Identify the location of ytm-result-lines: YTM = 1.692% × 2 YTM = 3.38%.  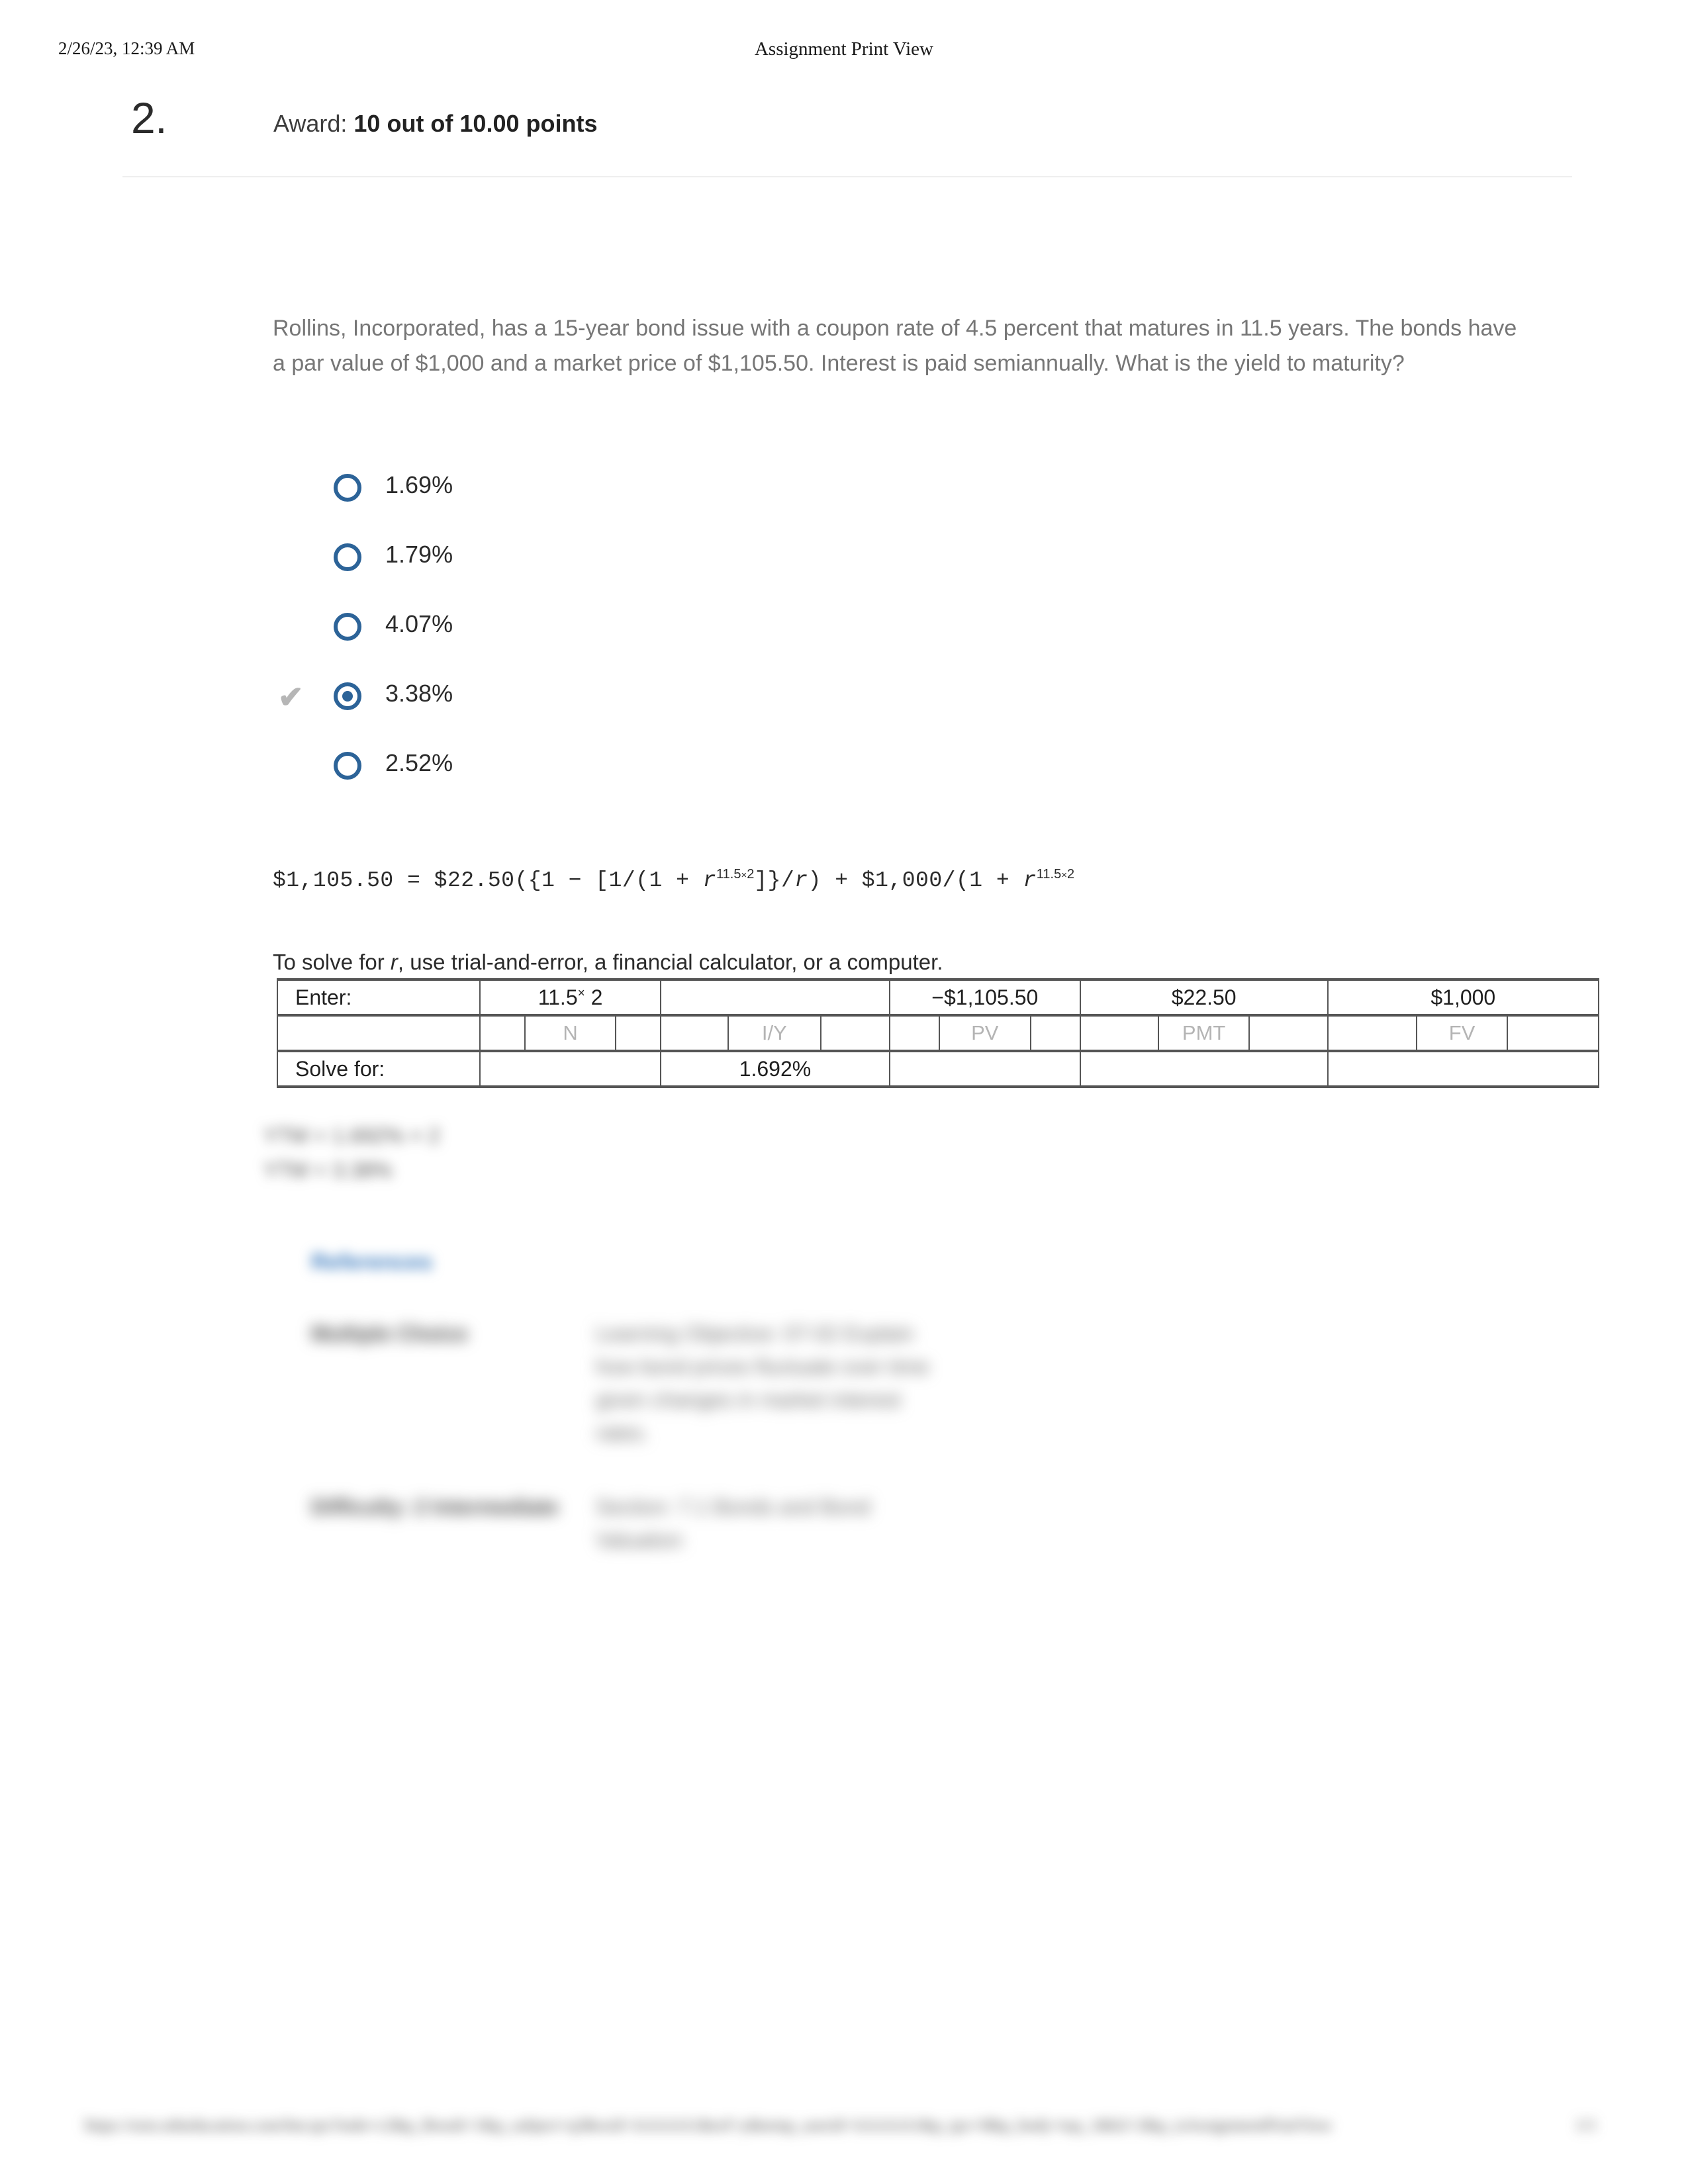
(351, 1152).